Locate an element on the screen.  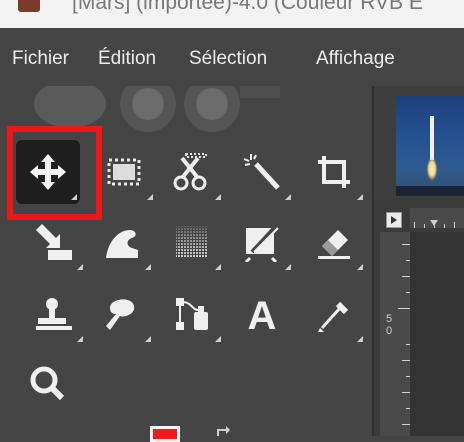
move-icon is located at coordinates (48, 172).